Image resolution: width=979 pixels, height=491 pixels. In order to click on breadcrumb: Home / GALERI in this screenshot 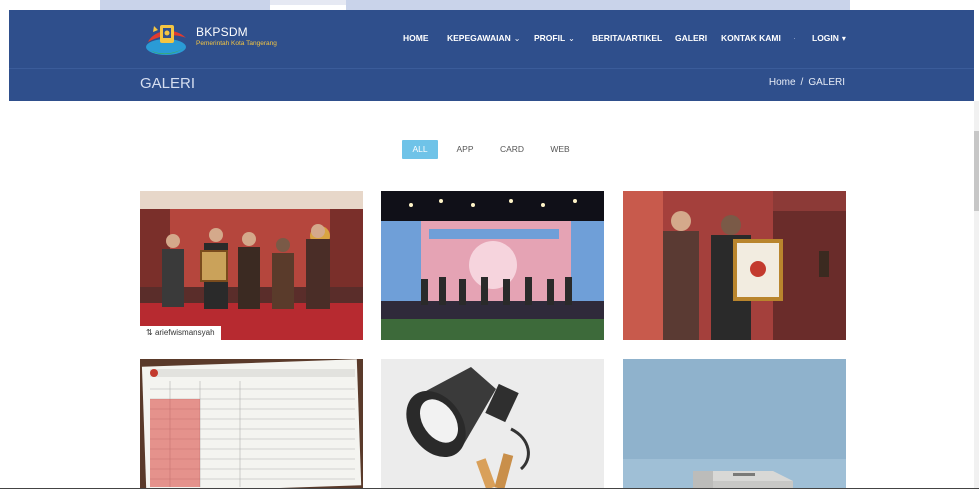, I will do `click(807, 82)`.